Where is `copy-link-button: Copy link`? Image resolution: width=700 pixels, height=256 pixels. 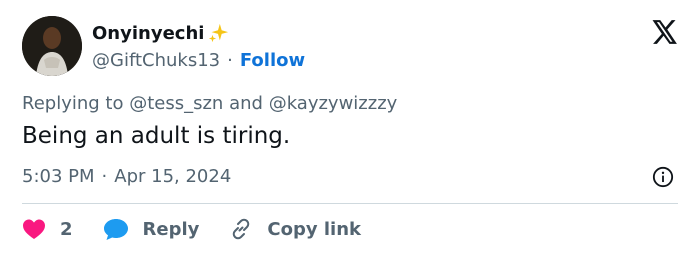 copy-link-button: Copy link is located at coordinates (295, 229).